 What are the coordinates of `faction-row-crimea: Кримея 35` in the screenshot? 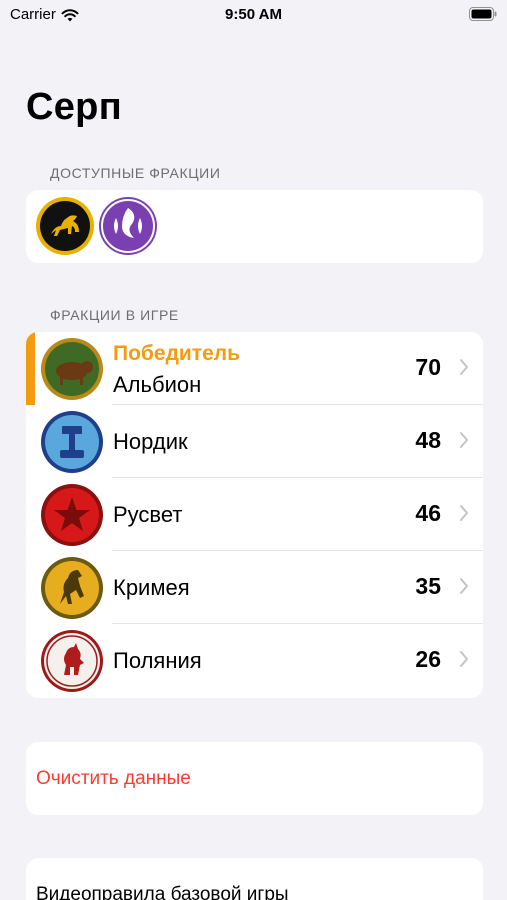 It's located at (254, 587).